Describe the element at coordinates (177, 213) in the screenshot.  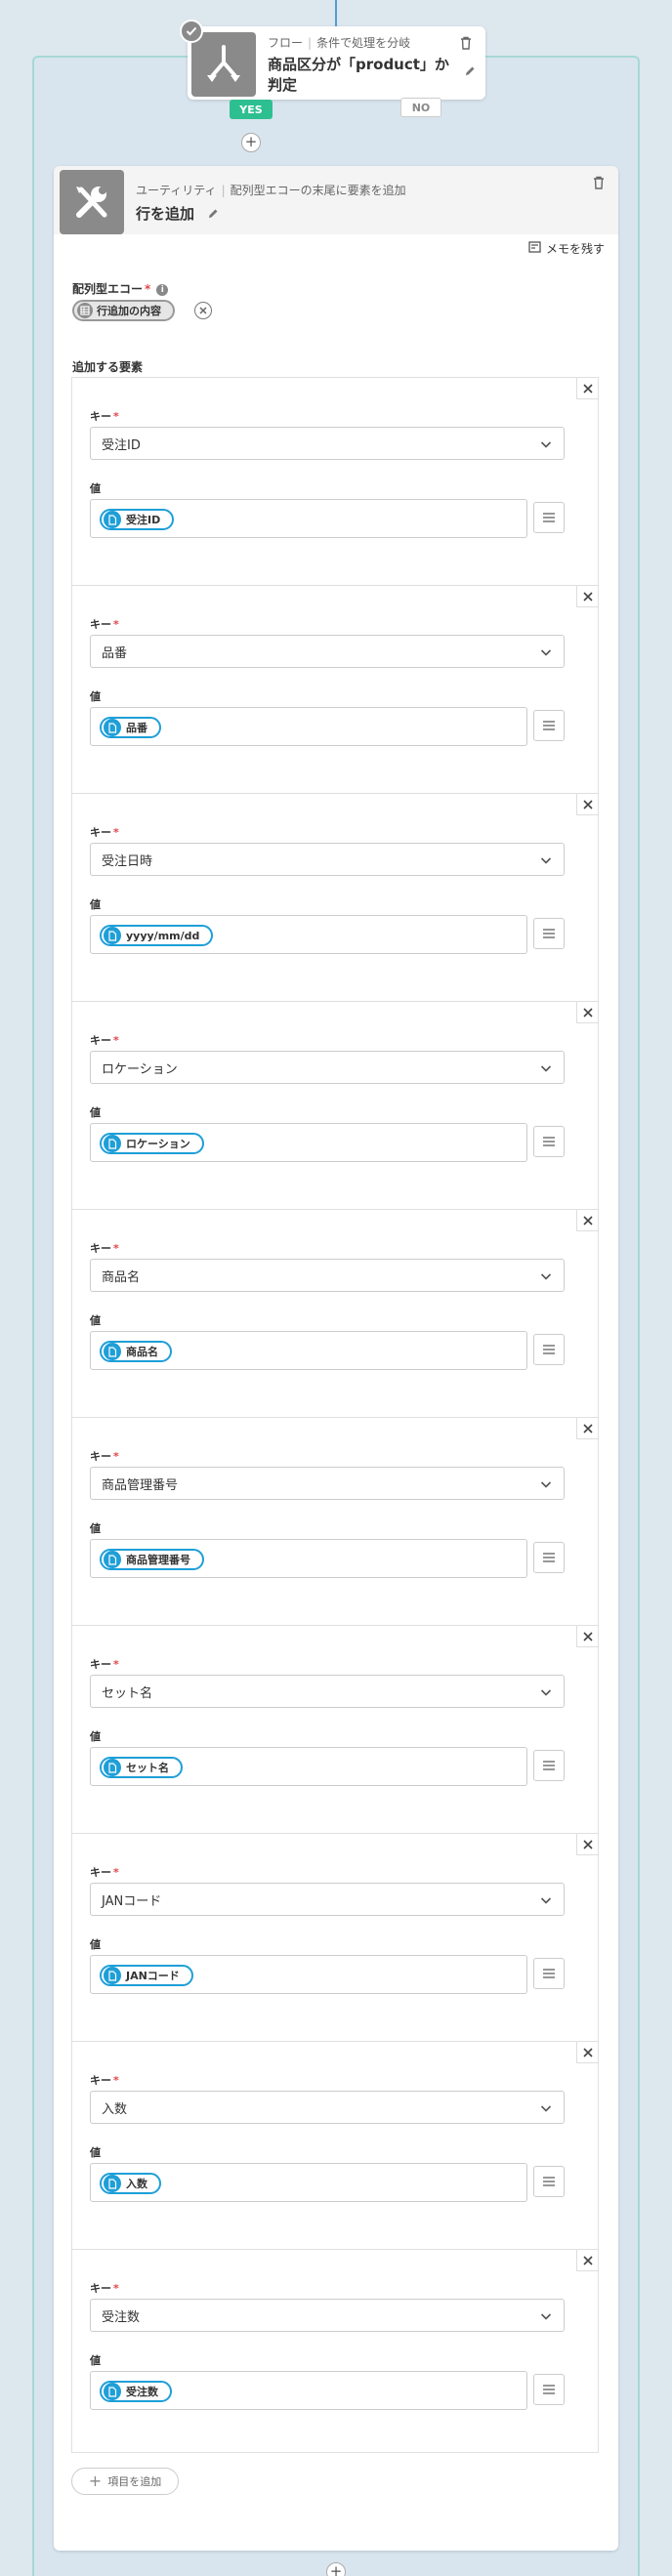
I see `card-title: 行を追加` at that location.